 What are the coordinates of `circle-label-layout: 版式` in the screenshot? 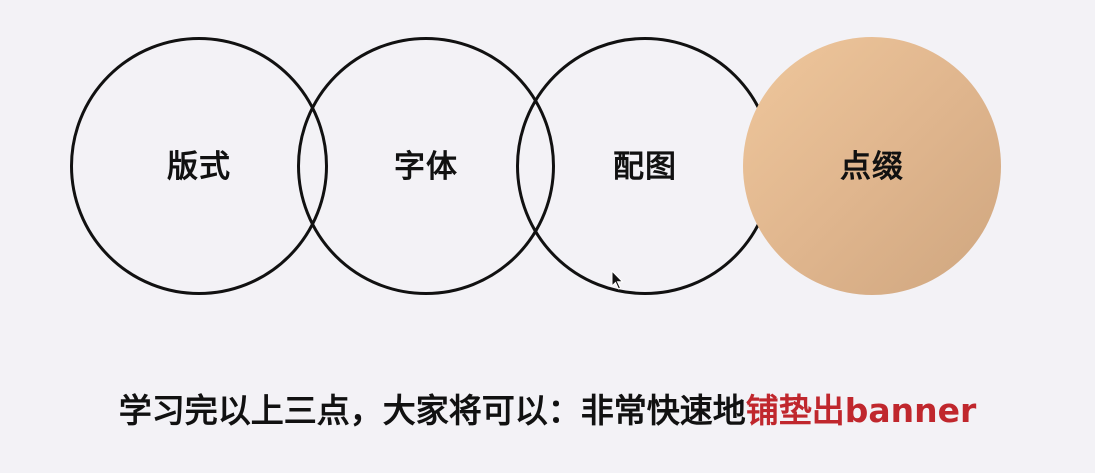 It's located at (199, 167).